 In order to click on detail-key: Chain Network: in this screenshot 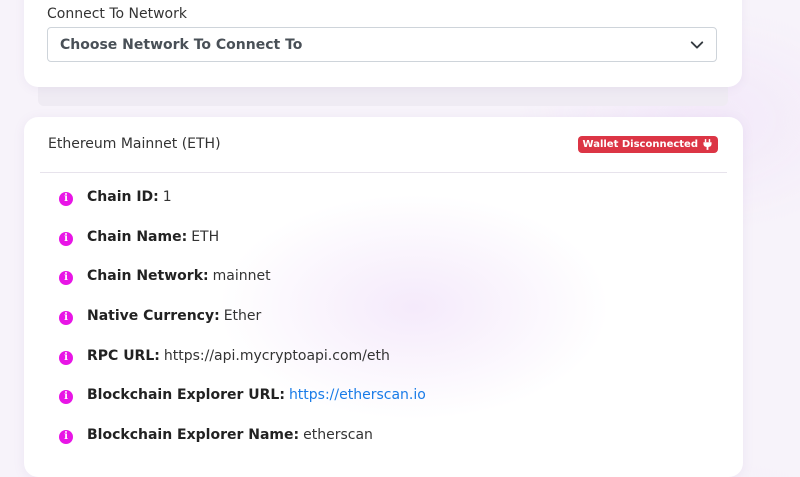, I will do `click(148, 276)`.